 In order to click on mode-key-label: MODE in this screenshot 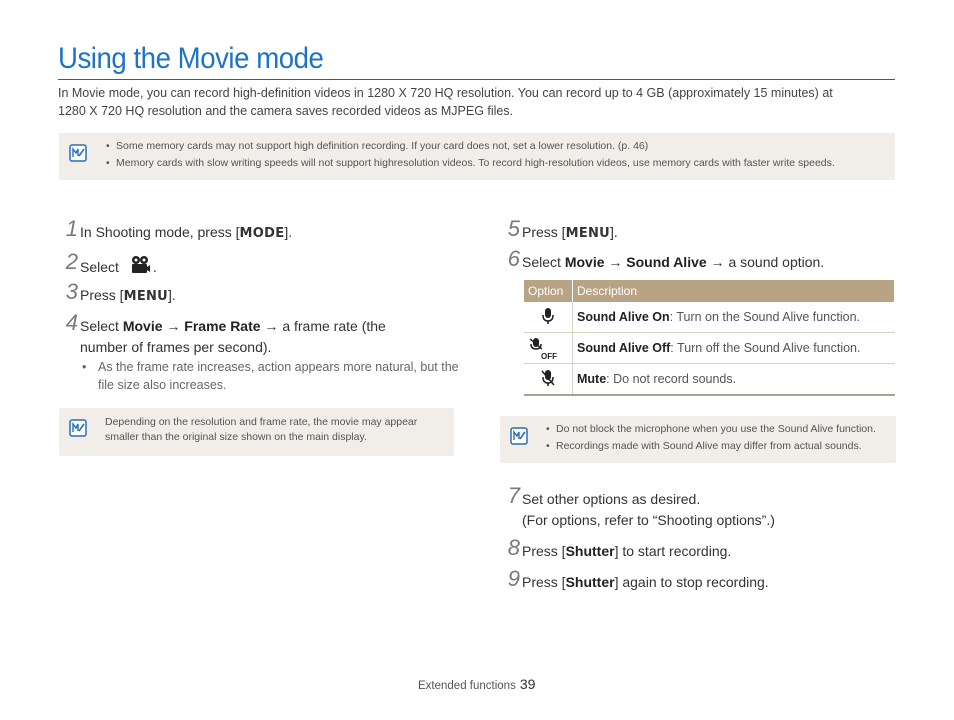, I will do `click(262, 233)`.